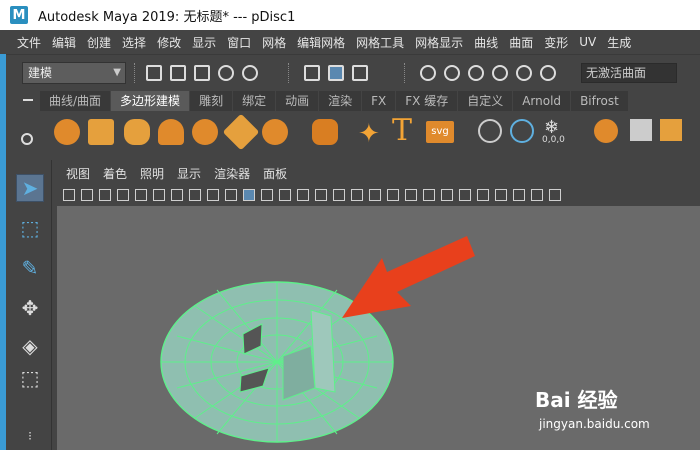 Image resolution: width=700 pixels, height=450 pixels. I want to click on menu-curves: 曲线, so click(486, 42).